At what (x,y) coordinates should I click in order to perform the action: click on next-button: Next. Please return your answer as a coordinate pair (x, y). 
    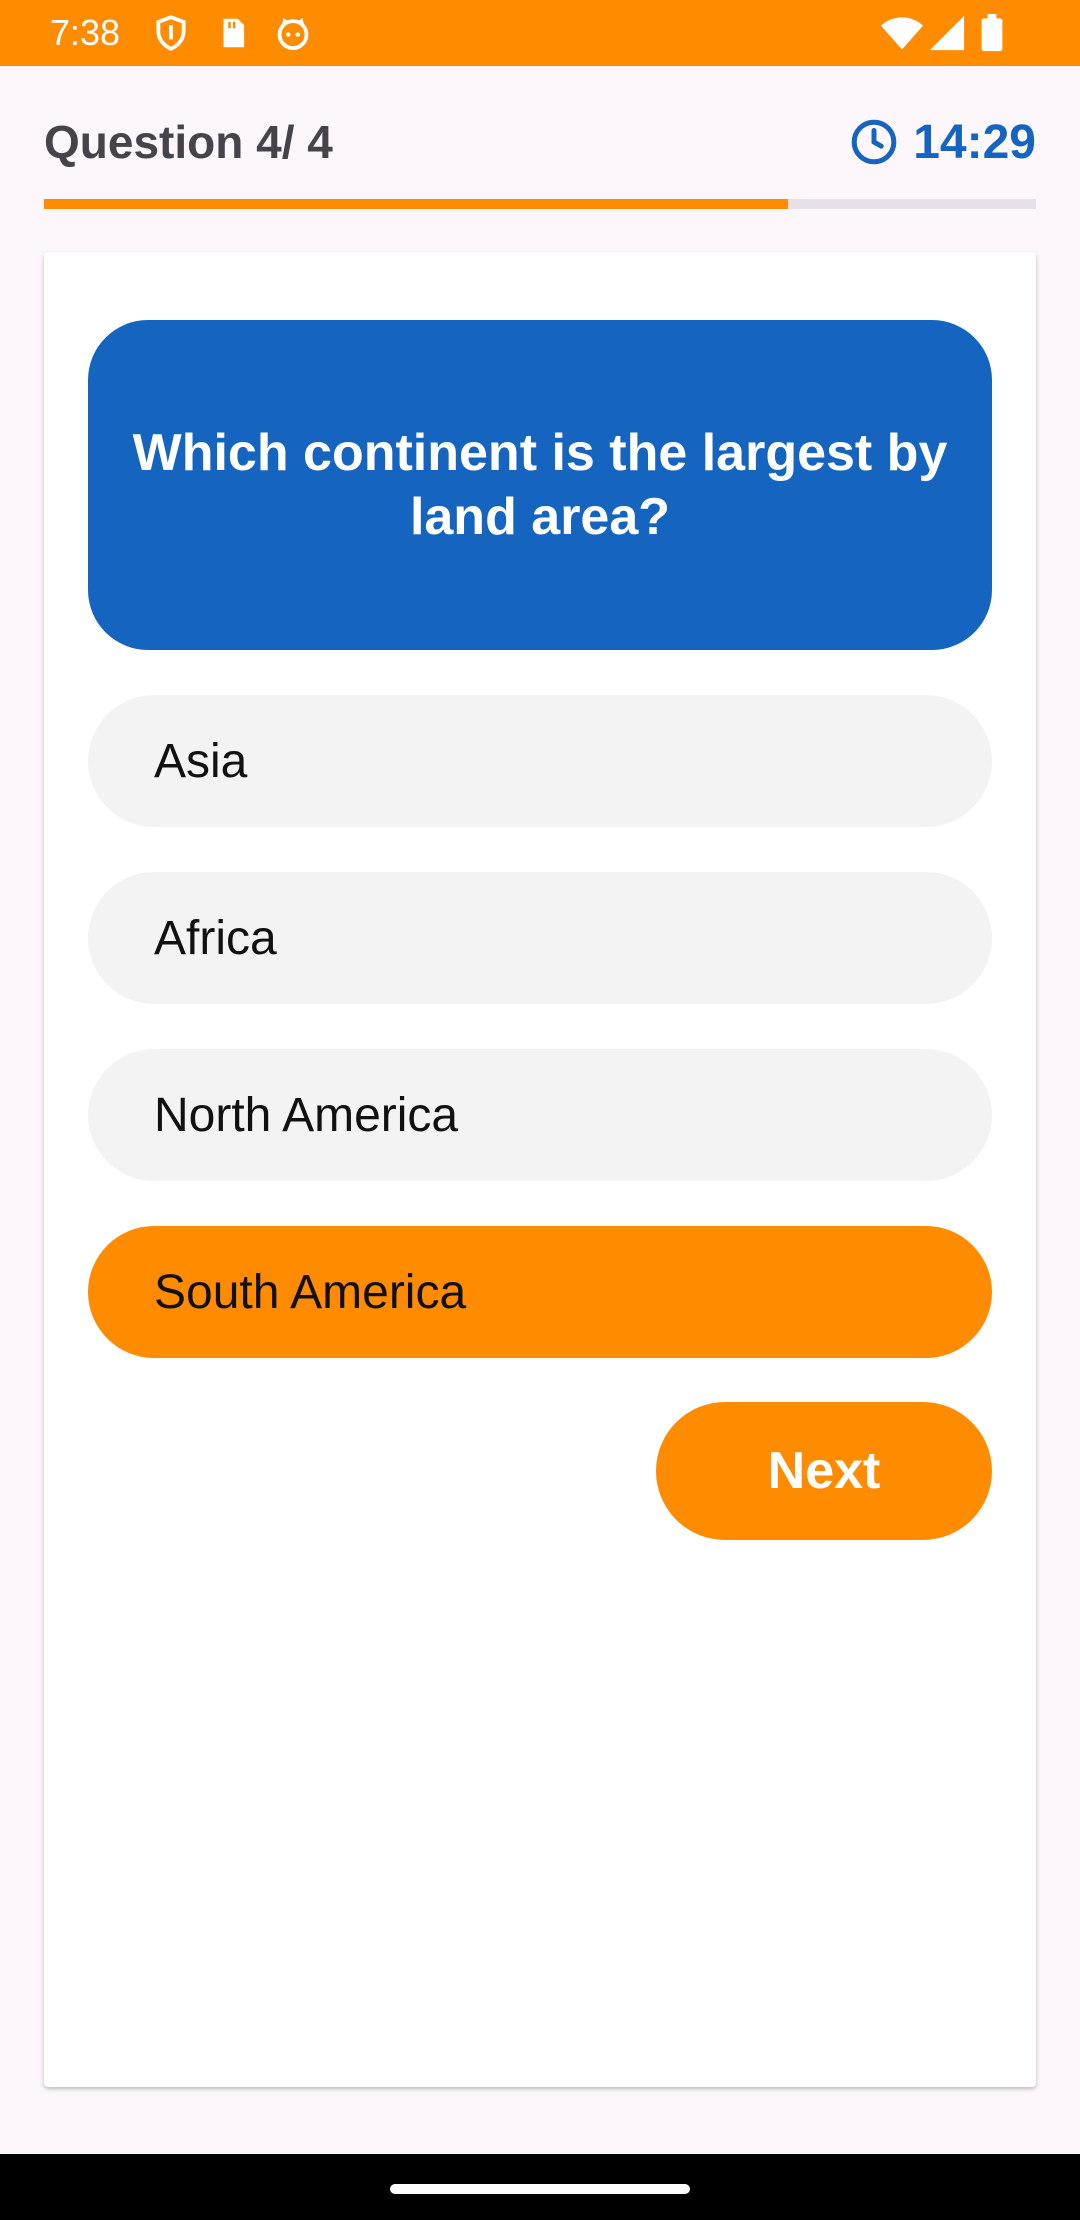
    Looking at the image, I should click on (824, 1471).